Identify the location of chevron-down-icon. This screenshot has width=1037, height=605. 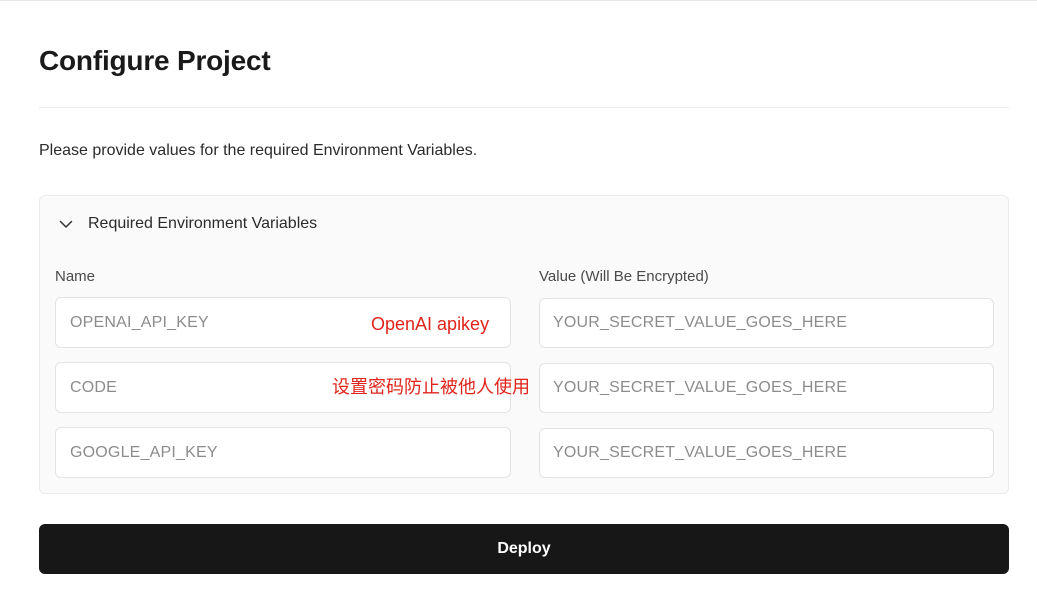
(66, 224).